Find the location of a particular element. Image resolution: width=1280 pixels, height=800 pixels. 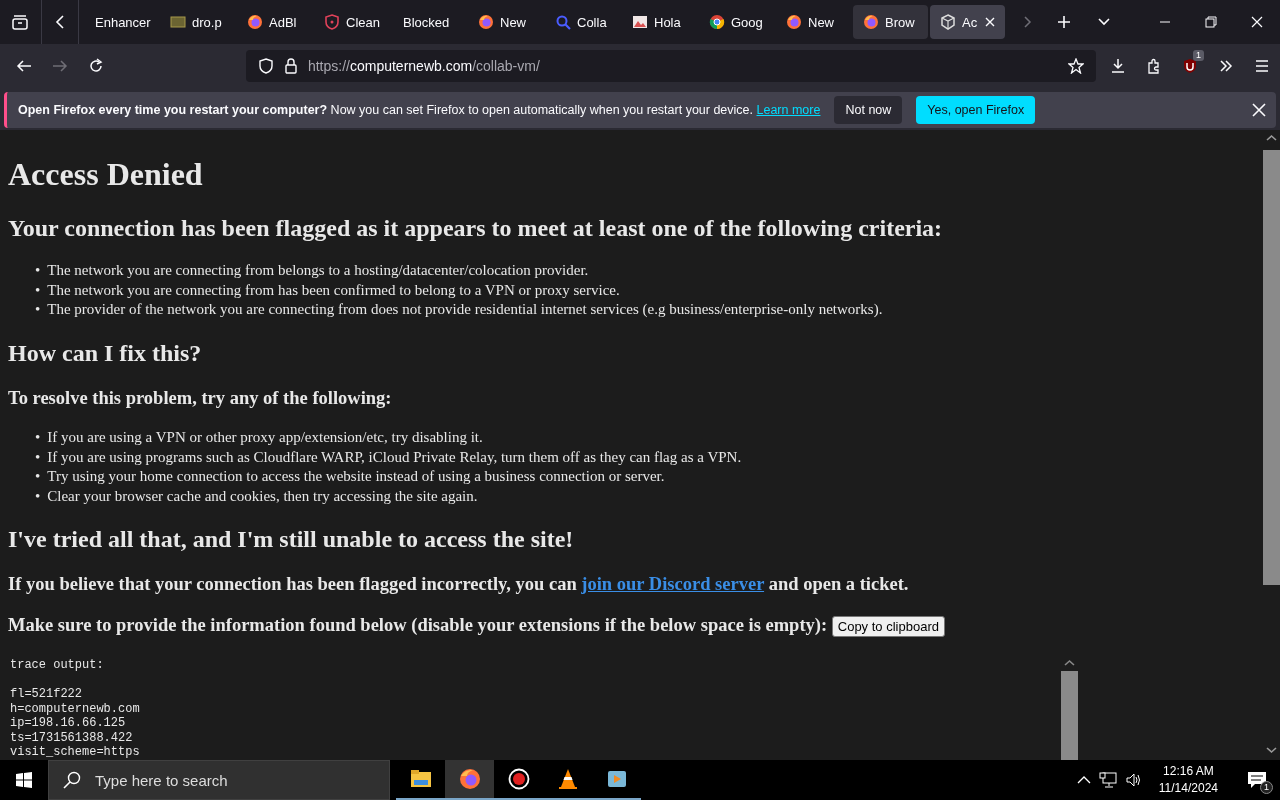

back-icon is located at coordinates (23, 66).